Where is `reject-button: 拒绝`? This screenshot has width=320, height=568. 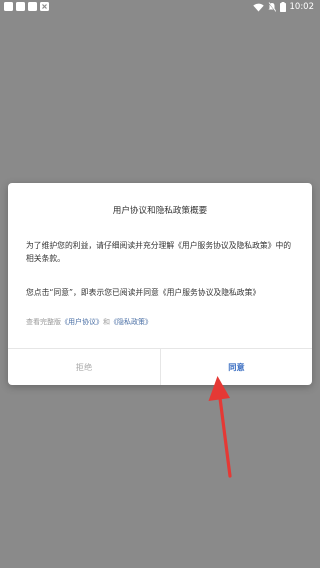 reject-button: 拒绝 is located at coordinates (84, 367).